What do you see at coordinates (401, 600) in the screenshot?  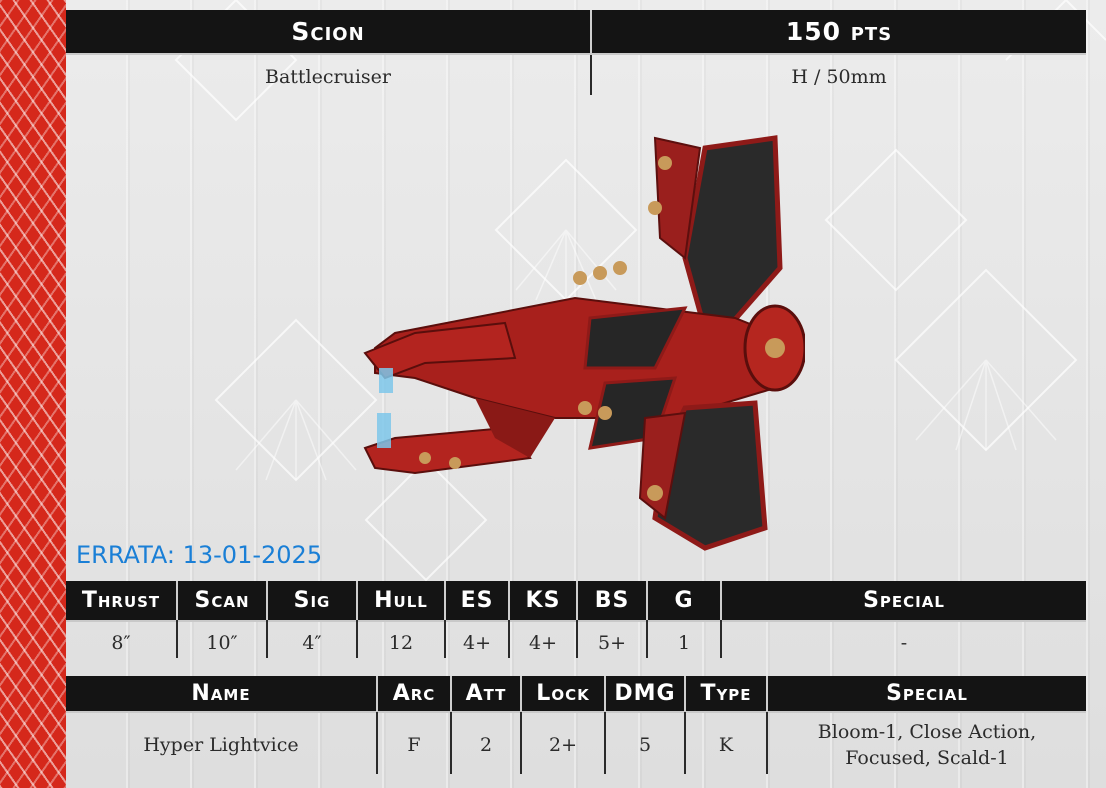 I see `stat-header-hull: Hull` at bounding box center [401, 600].